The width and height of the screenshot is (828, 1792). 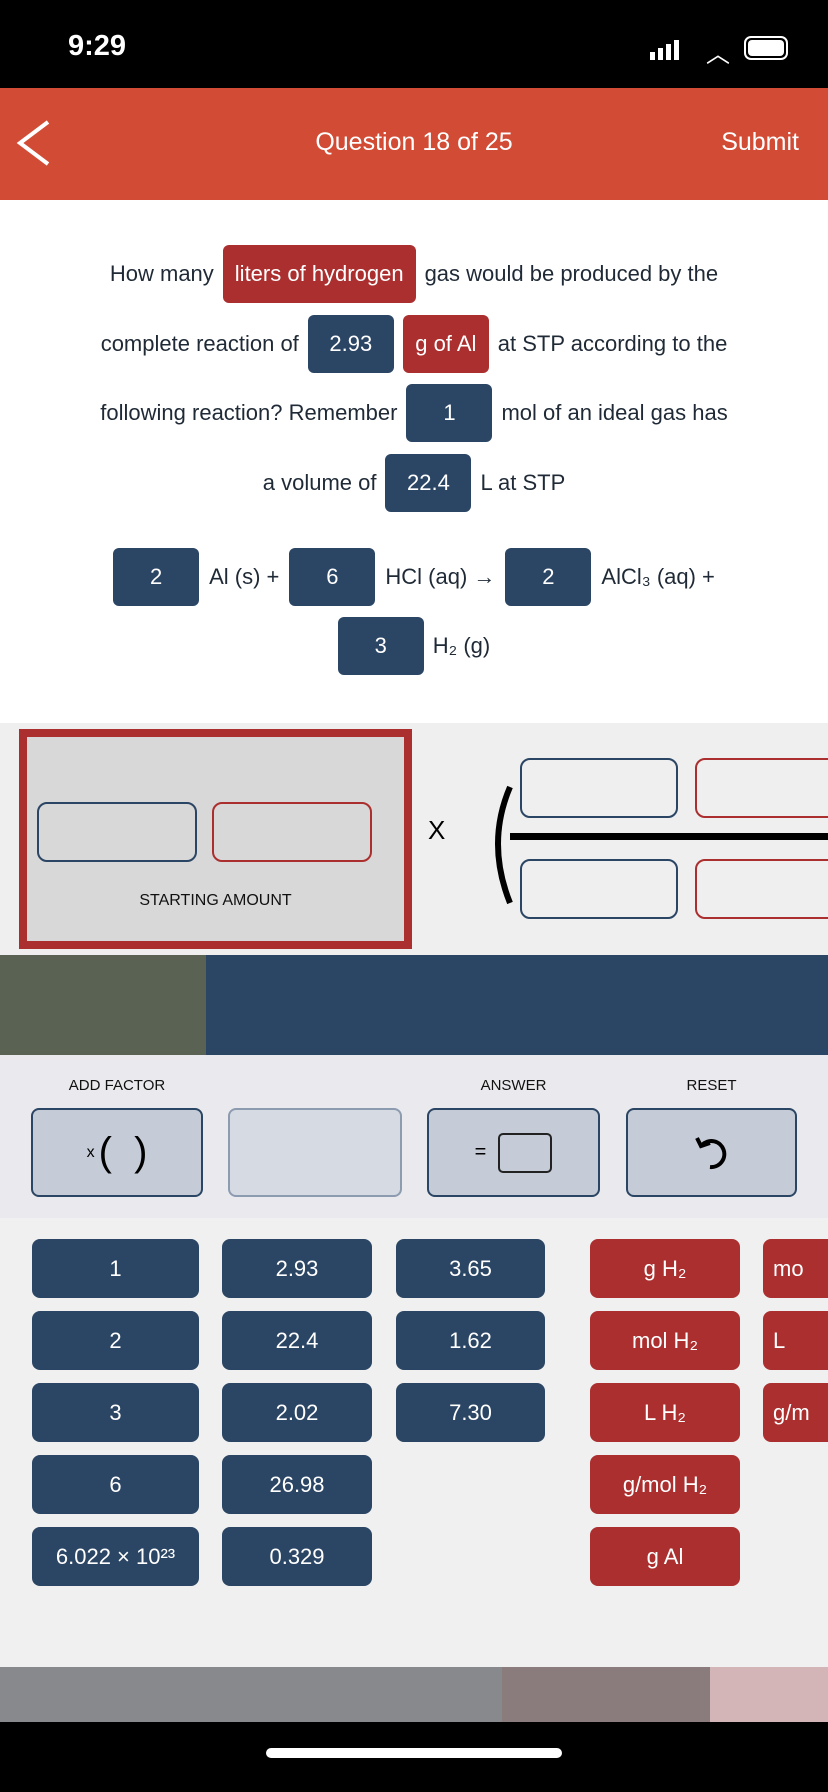 What do you see at coordinates (461, 645) in the screenshot?
I see `equation-text: H₂ (g)` at bounding box center [461, 645].